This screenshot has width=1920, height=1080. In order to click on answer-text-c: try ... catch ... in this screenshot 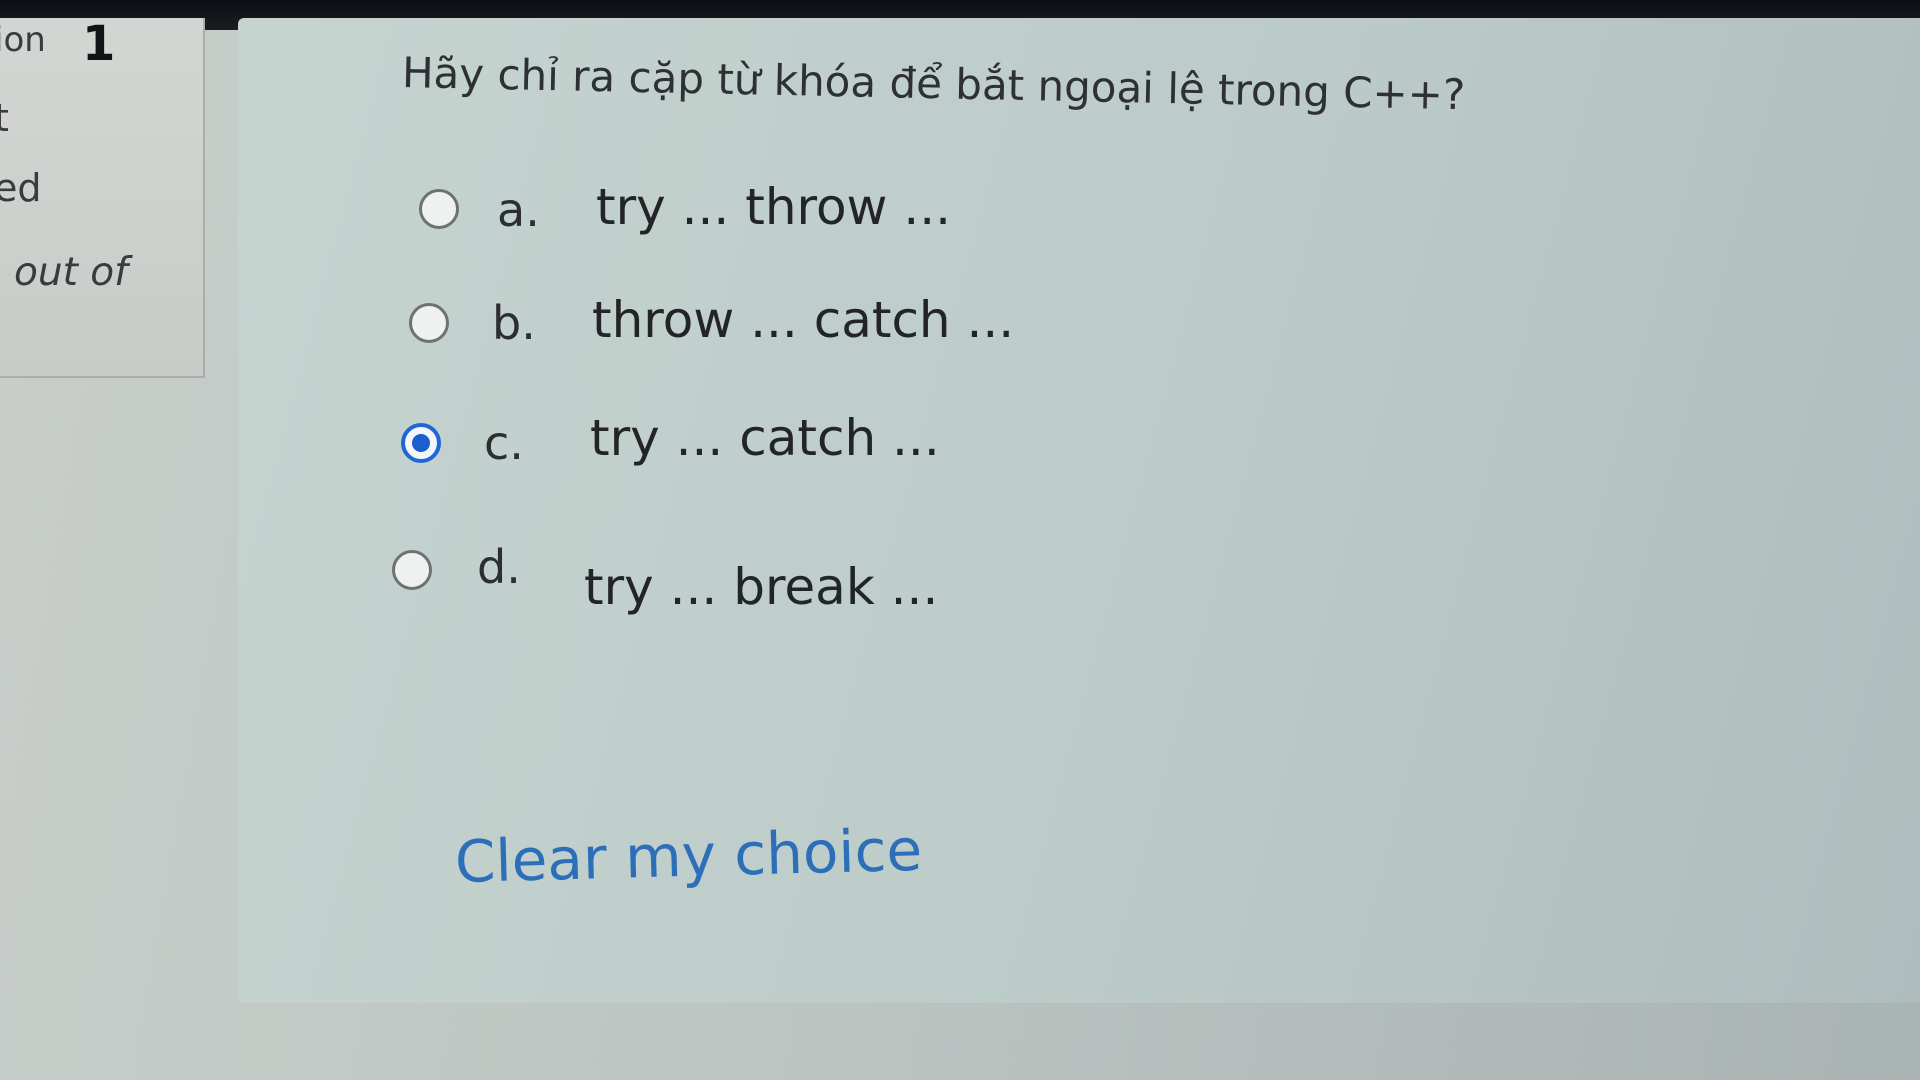, I will do `click(765, 438)`.